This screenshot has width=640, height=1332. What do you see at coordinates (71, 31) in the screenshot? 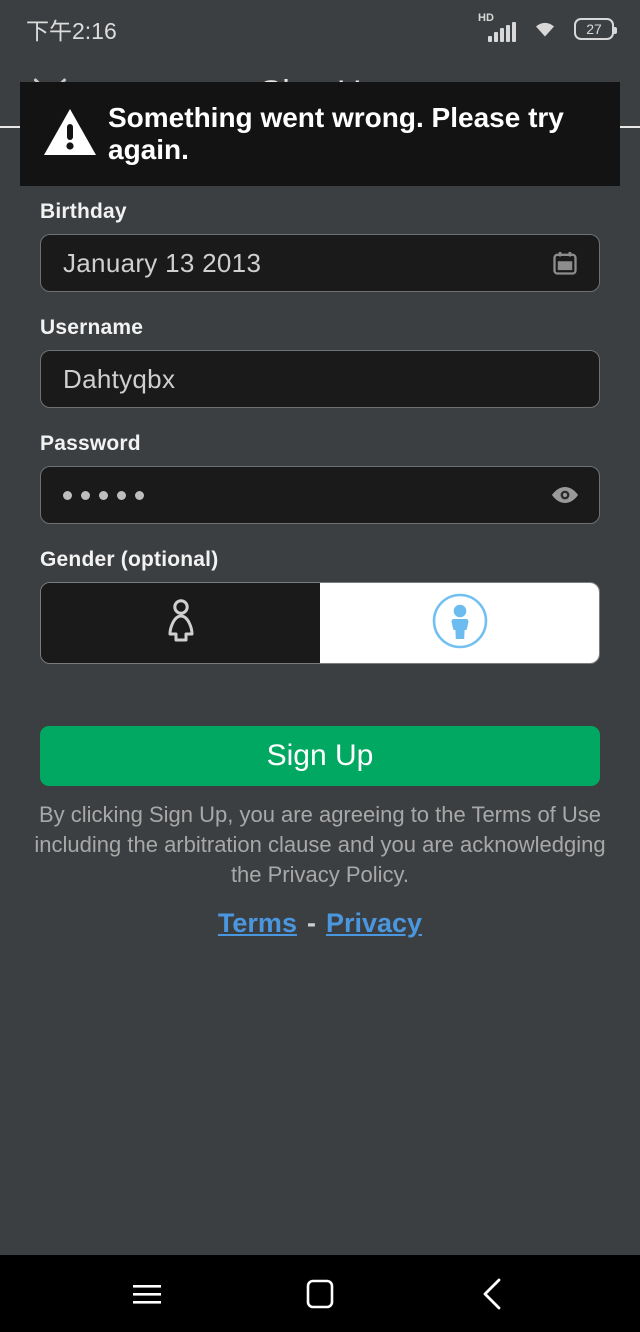
I see `status-time: 下午2:16` at bounding box center [71, 31].